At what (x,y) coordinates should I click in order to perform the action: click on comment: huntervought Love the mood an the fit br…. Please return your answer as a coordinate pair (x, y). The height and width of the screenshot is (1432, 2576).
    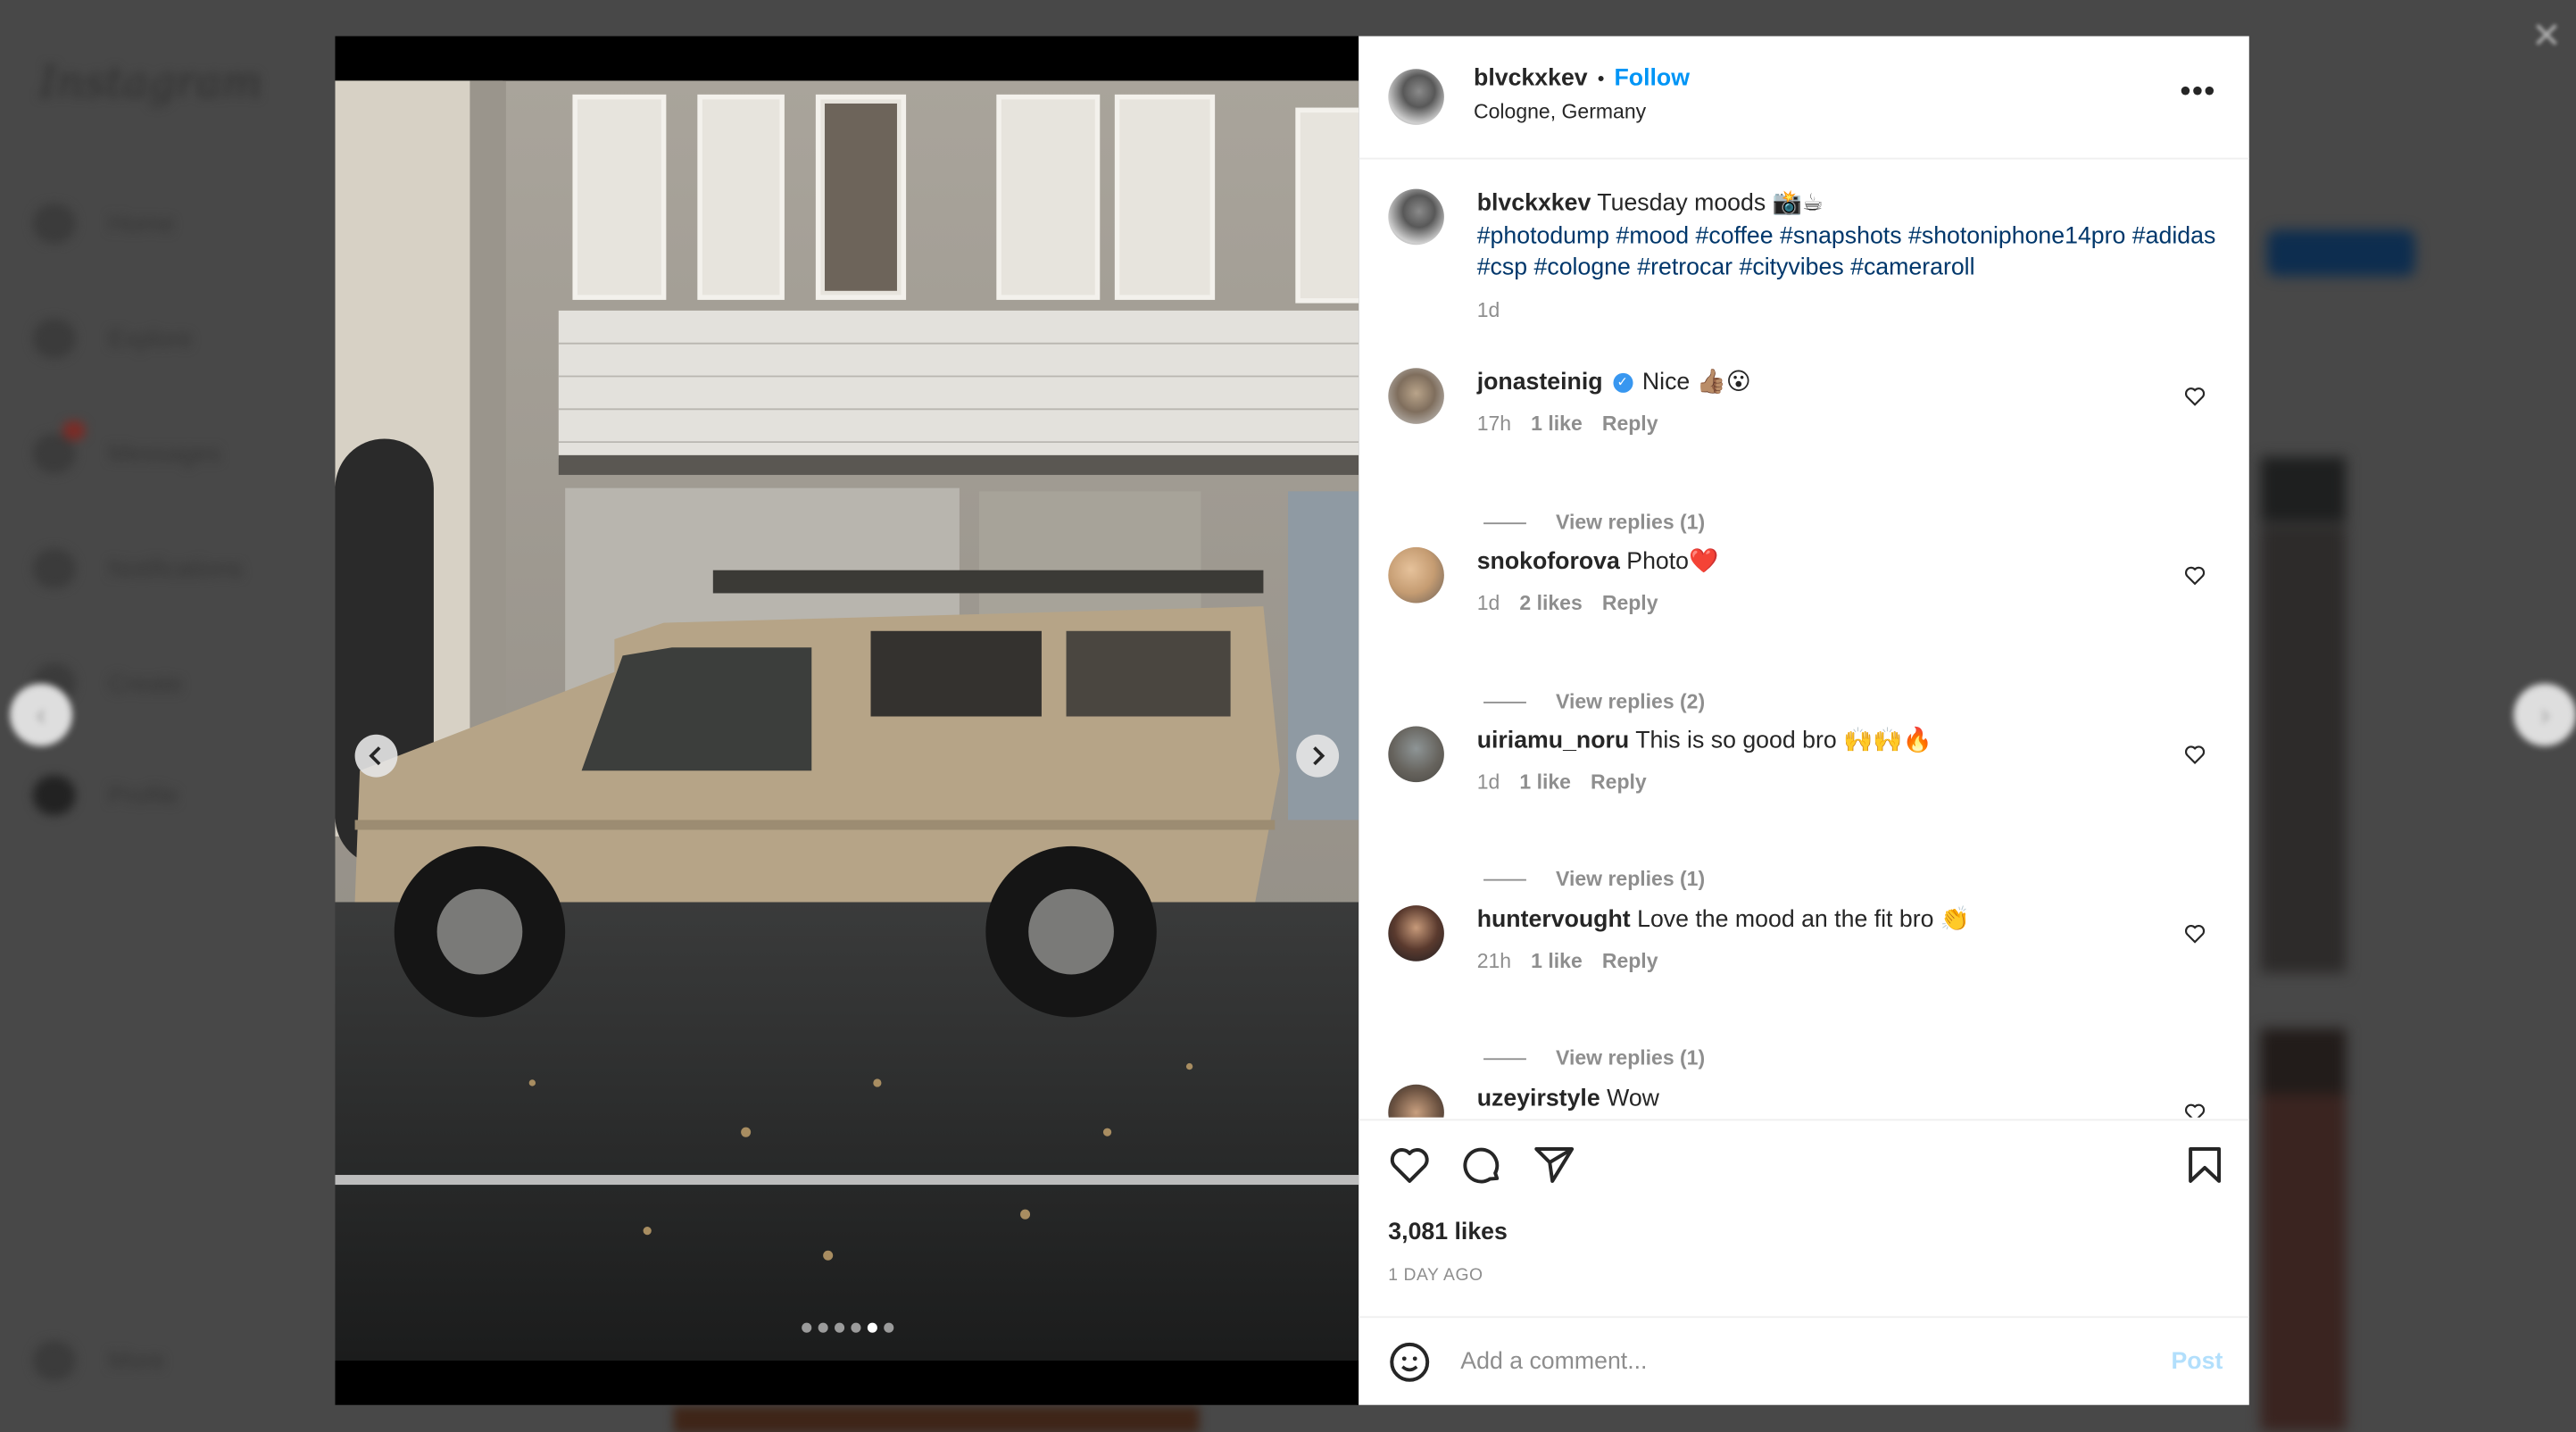
    Looking at the image, I should click on (1804, 939).